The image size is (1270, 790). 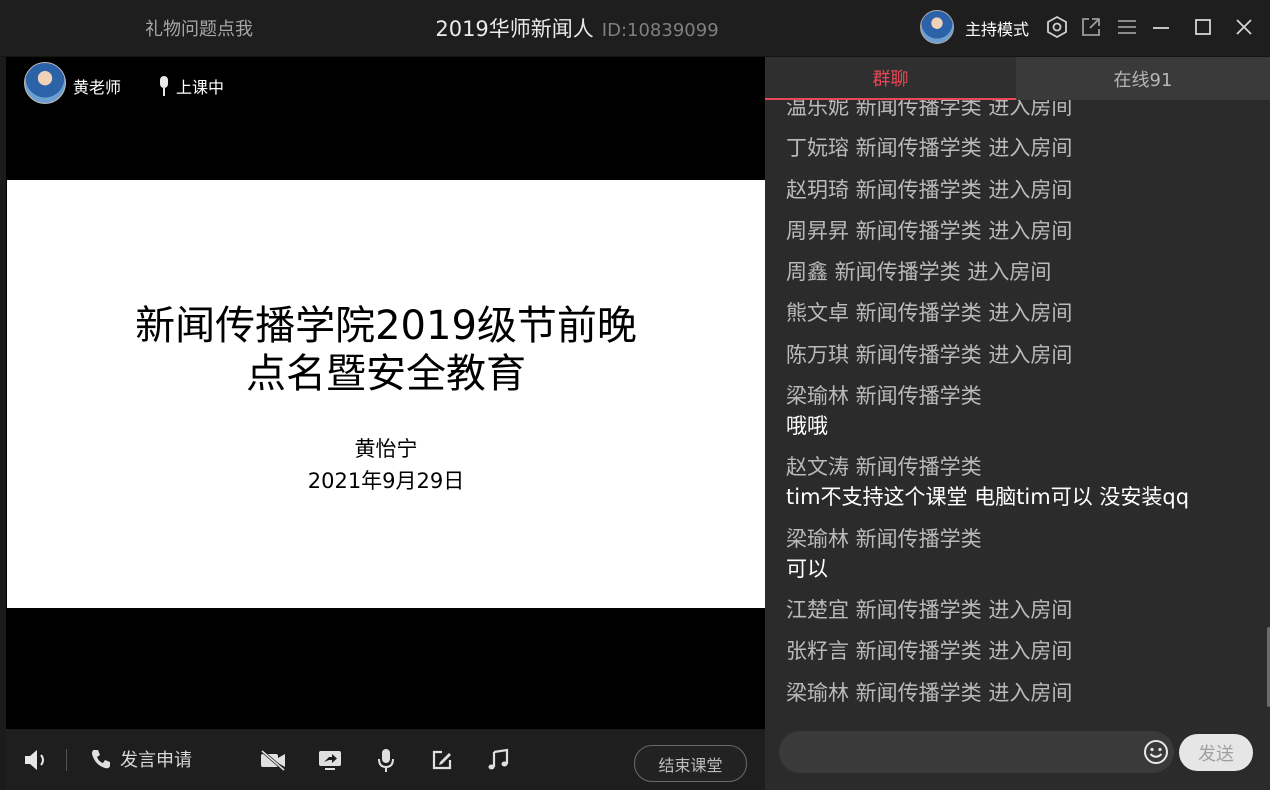 What do you see at coordinates (929, 148) in the screenshot?
I see `list-item: 丁妧瑢 新闻传播学类 进入房间` at bounding box center [929, 148].